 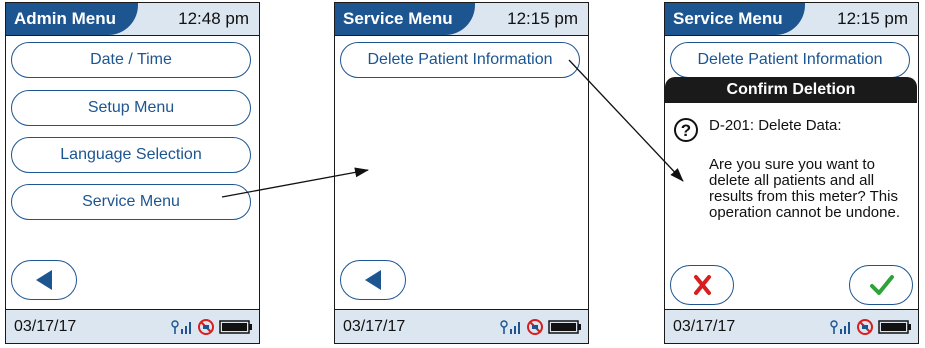 I want to click on arrow-to-confirm-deletion, so click(x=626, y=120).